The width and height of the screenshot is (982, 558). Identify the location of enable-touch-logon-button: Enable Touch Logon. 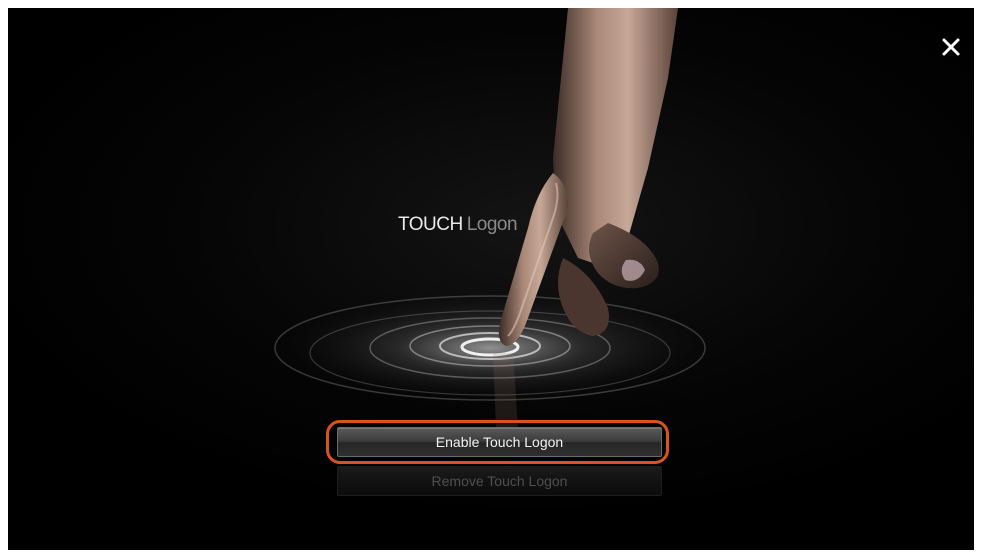
(499, 442).